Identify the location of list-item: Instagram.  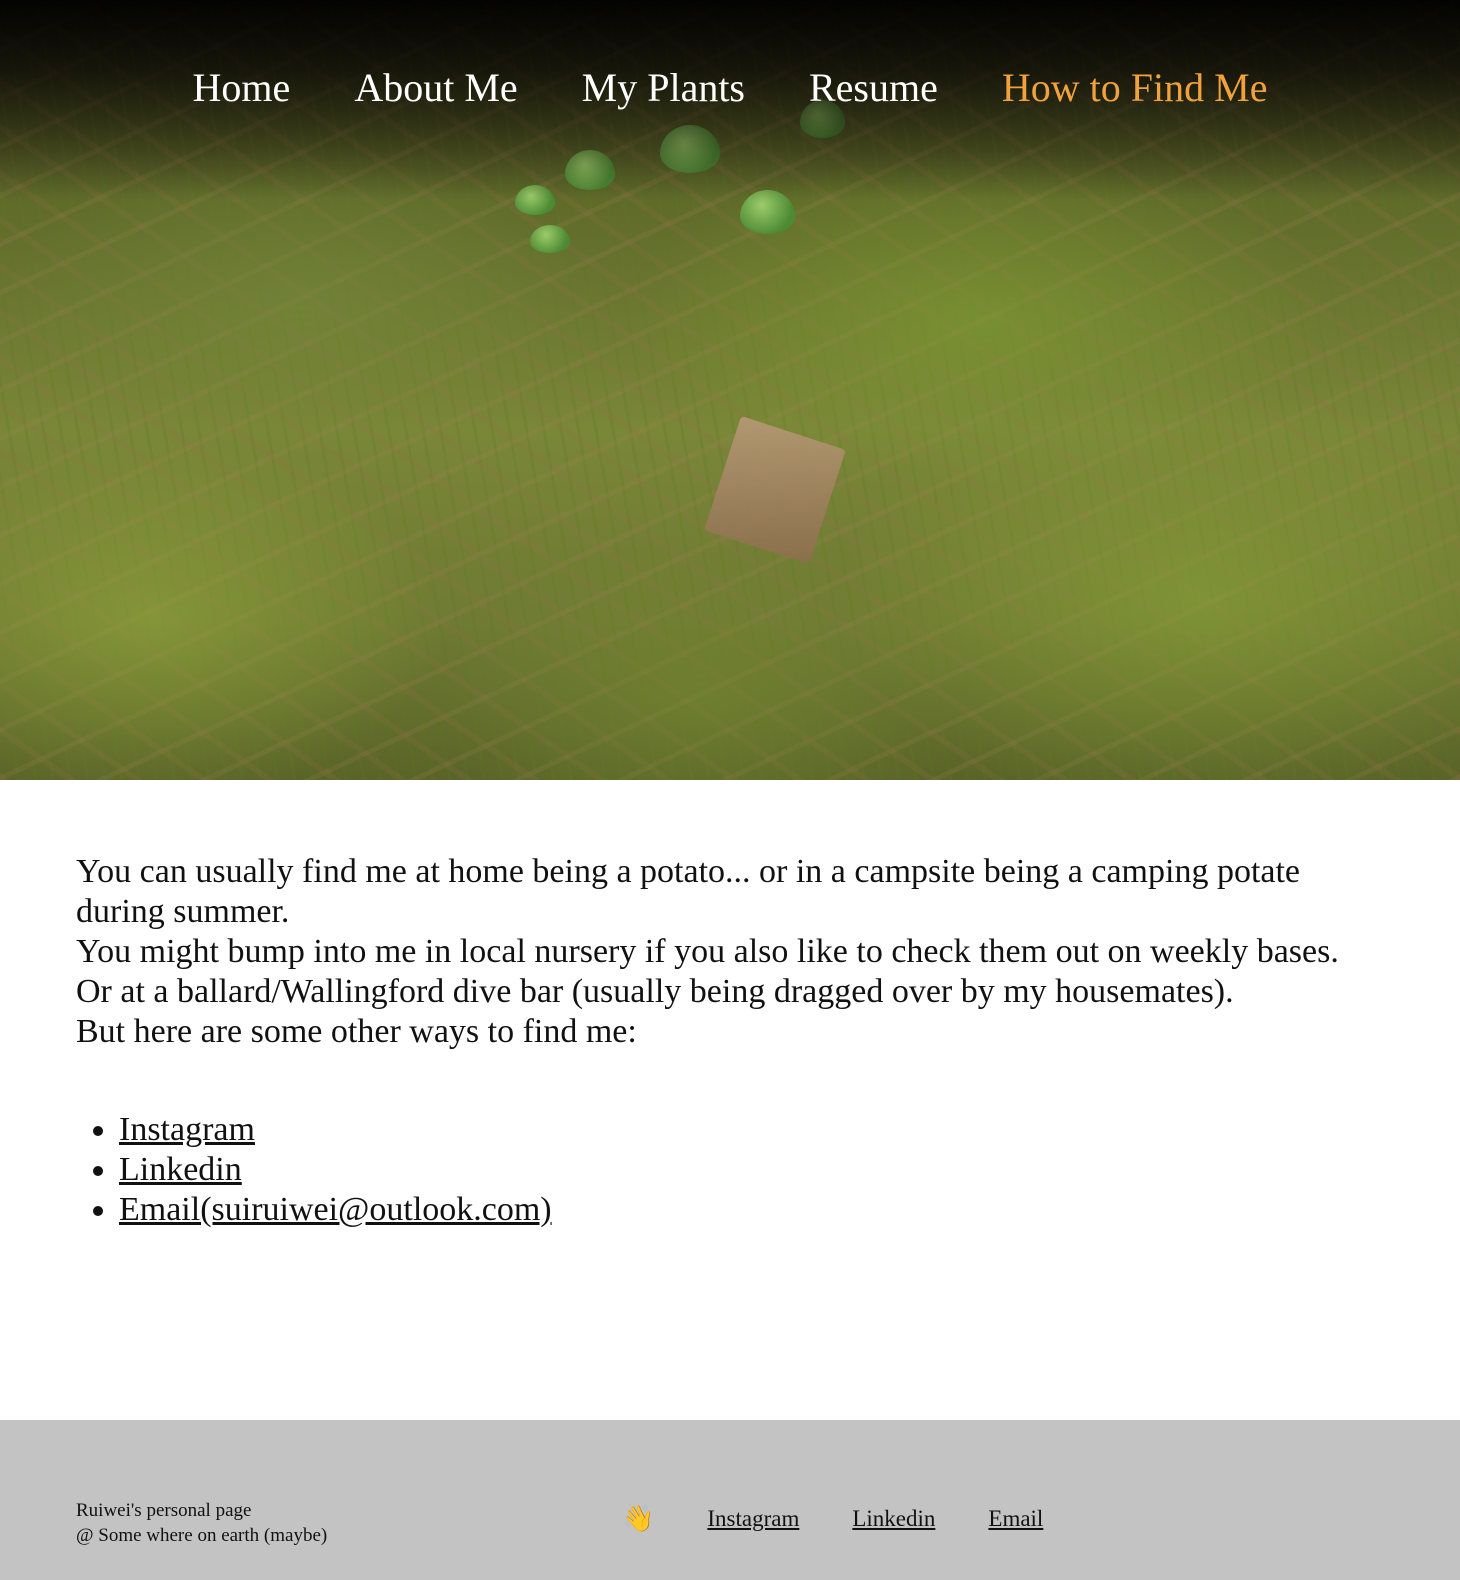
(747, 1130).